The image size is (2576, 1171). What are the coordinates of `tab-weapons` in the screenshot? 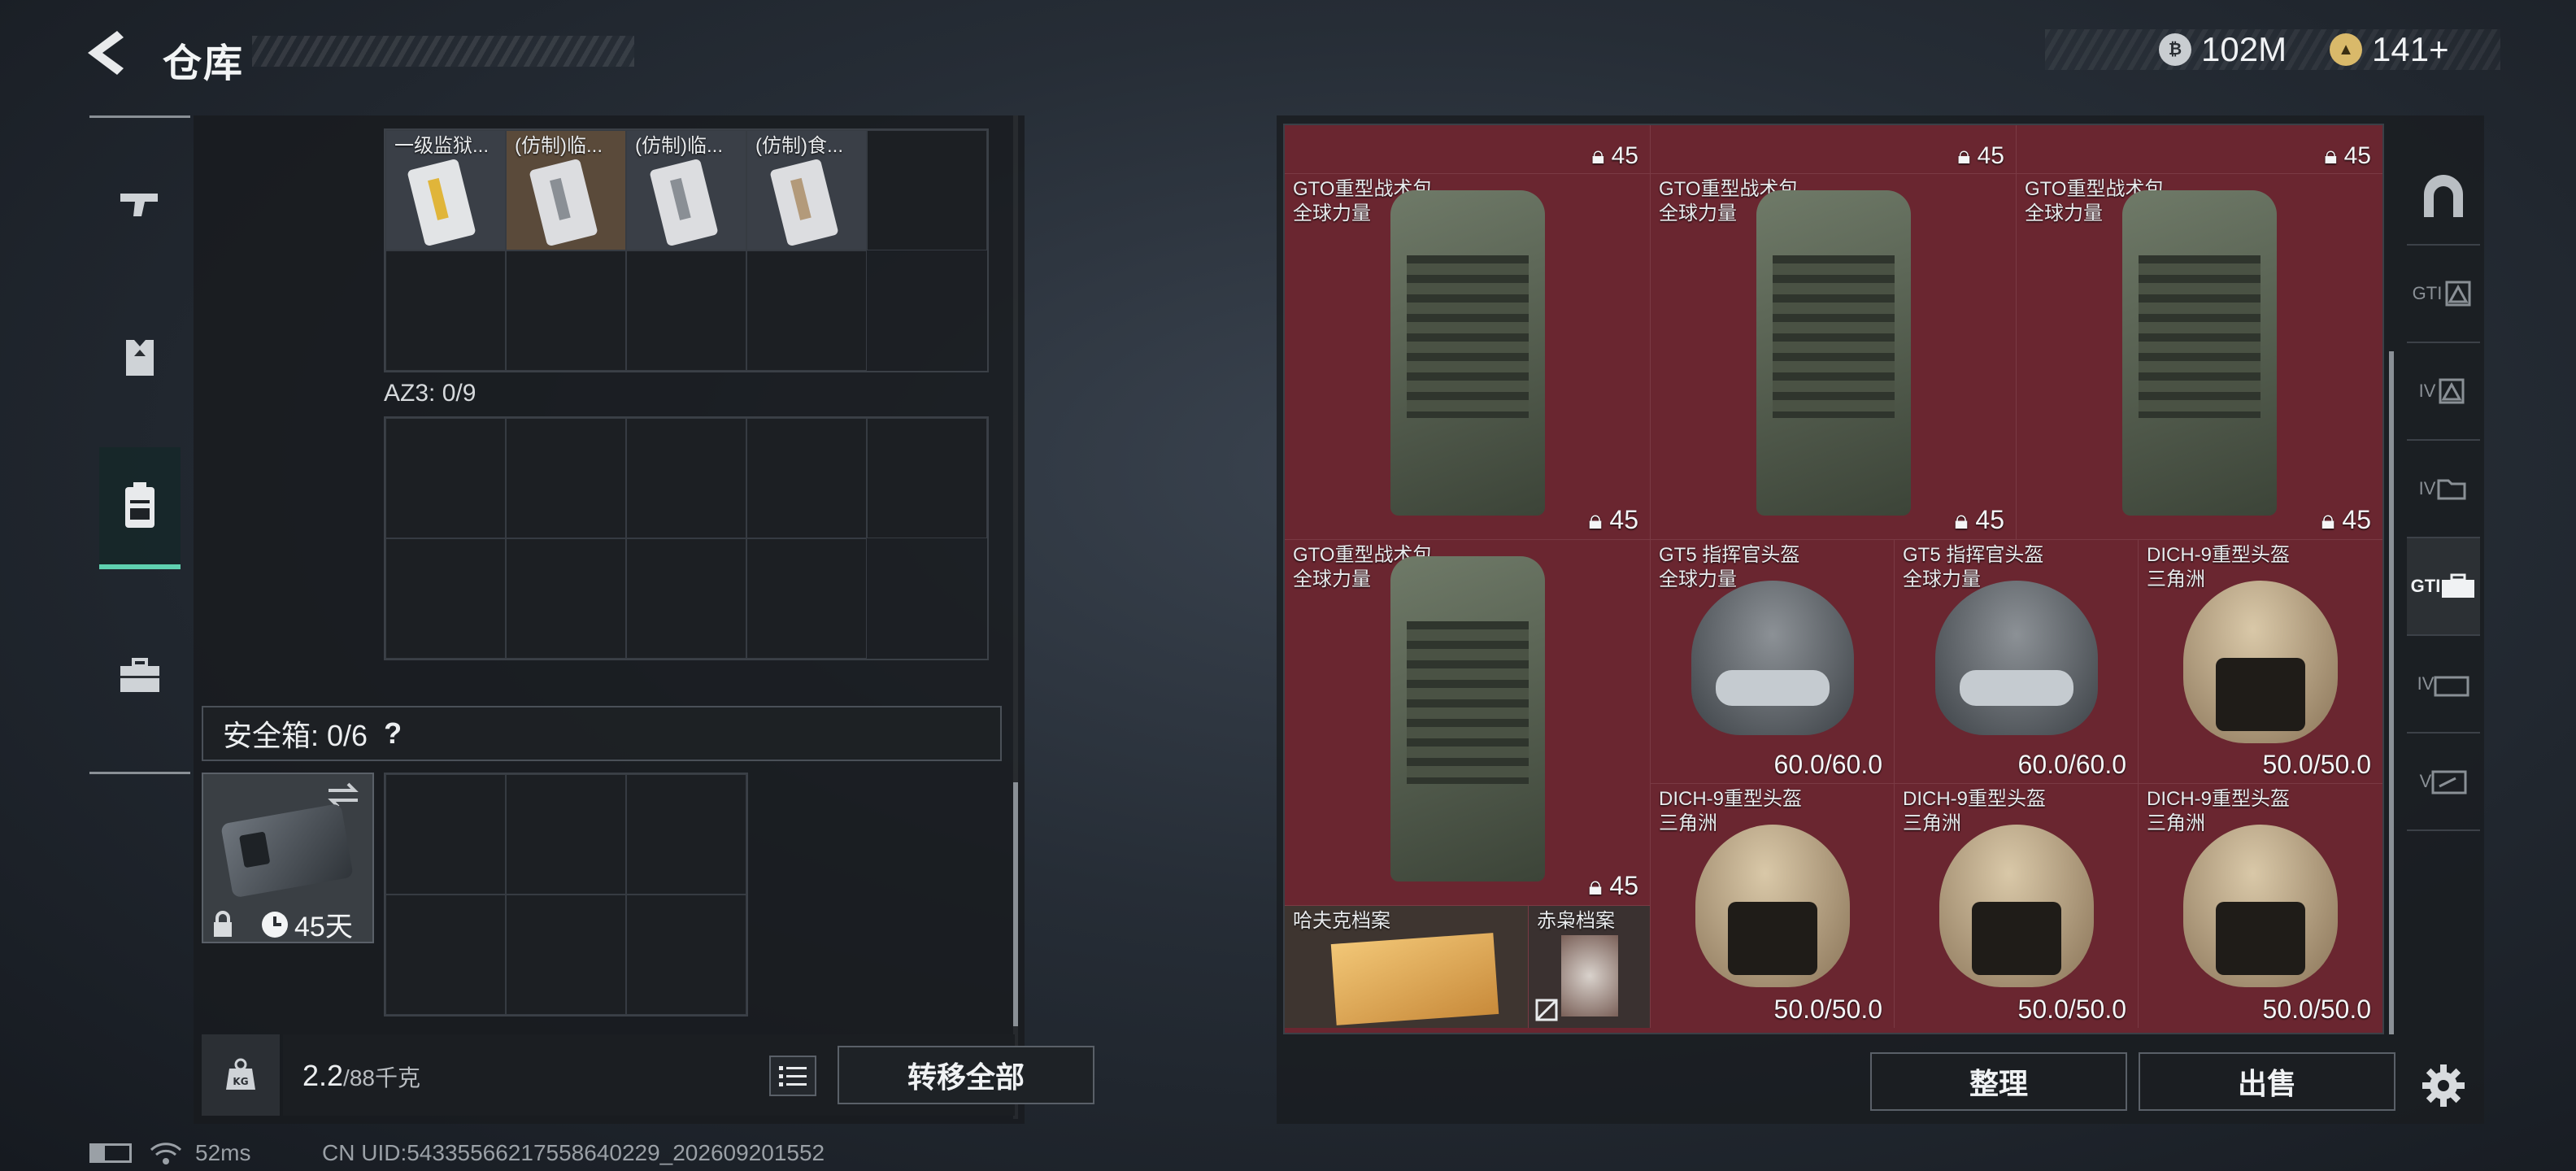 It's located at (140, 203).